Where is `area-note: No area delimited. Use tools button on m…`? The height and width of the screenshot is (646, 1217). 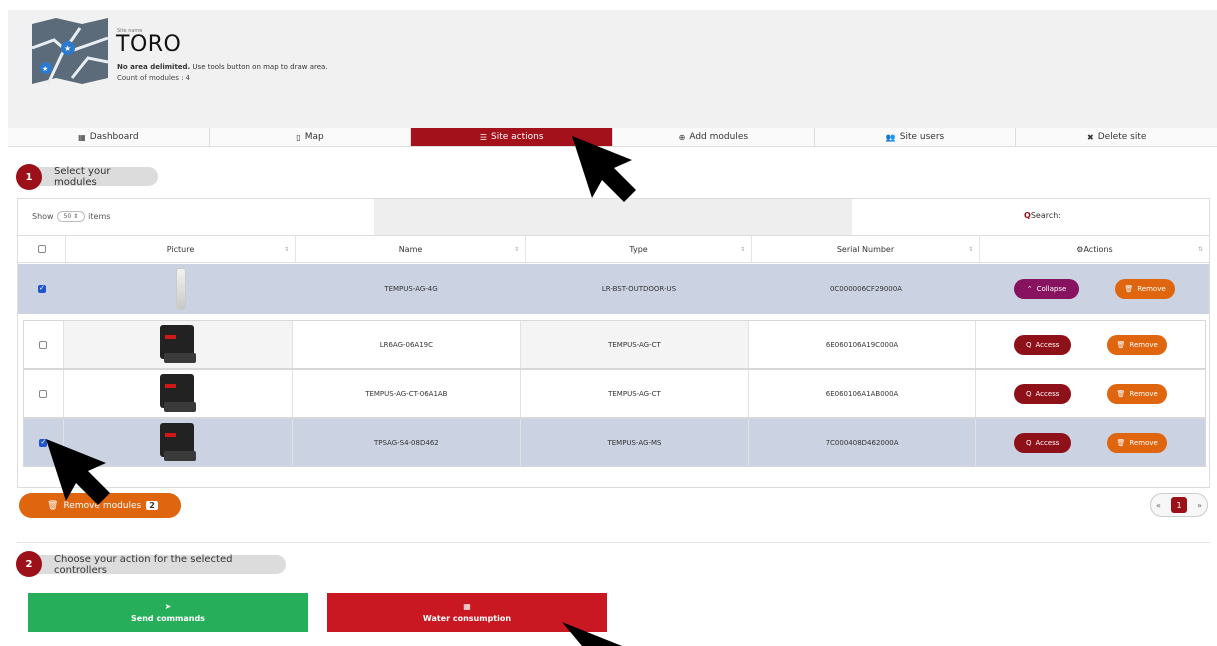 area-note: No area delimited. Use tools button on m… is located at coordinates (222, 67).